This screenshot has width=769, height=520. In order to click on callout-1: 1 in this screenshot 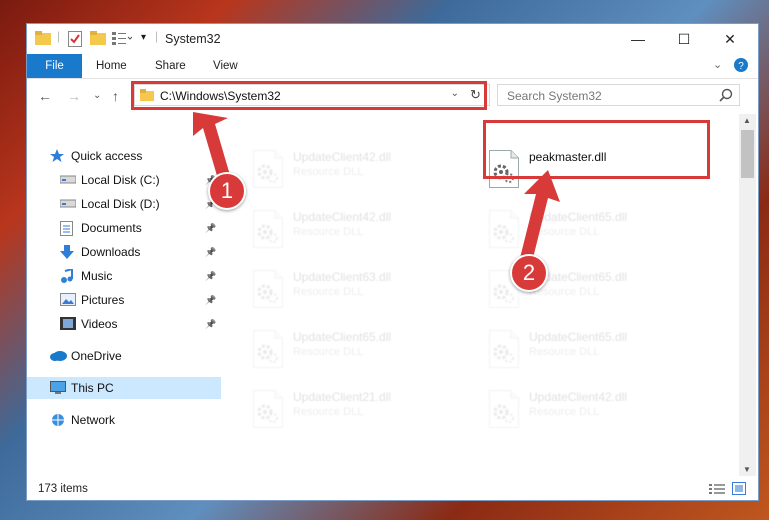, I will do `click(227, 191)`.